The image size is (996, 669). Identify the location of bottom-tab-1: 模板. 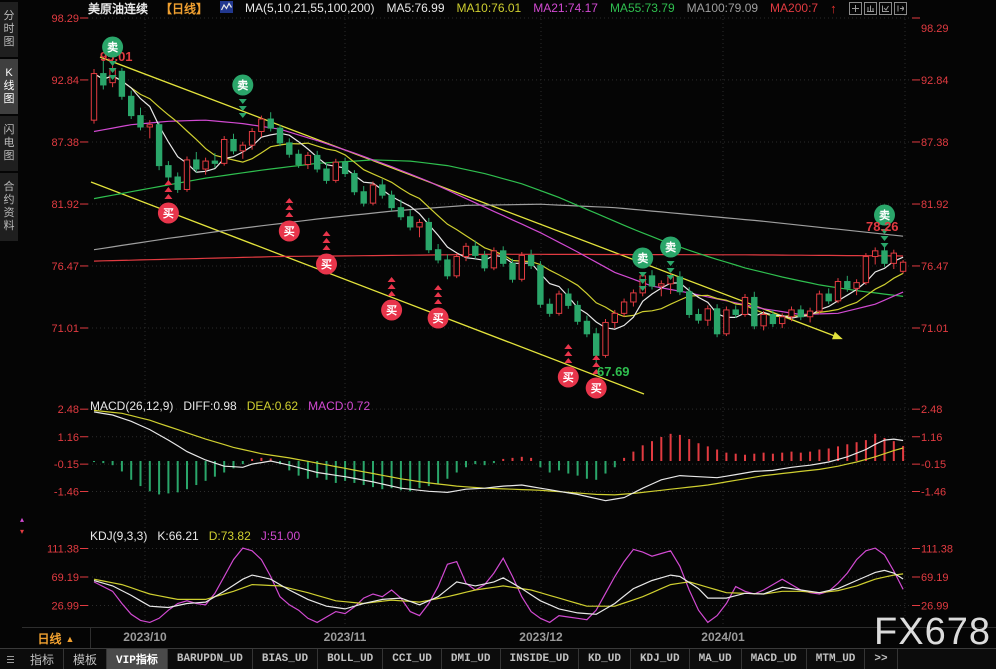
(86, 659).